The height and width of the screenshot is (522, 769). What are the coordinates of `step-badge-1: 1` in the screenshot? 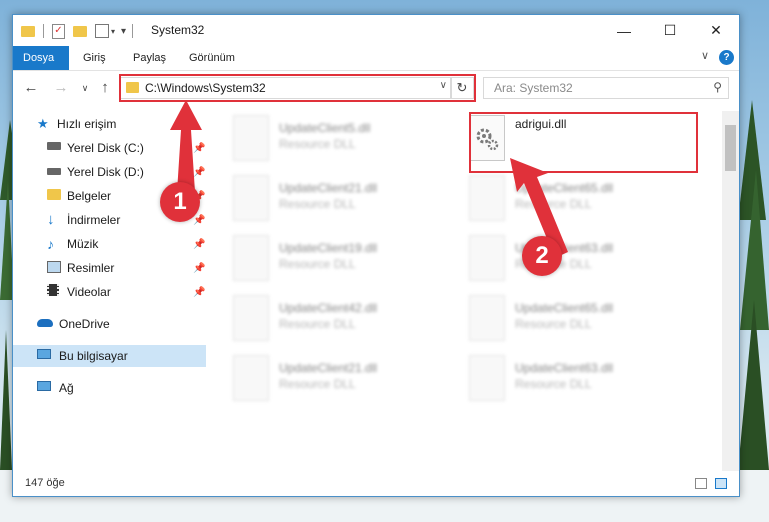 It's located at (180, 202).